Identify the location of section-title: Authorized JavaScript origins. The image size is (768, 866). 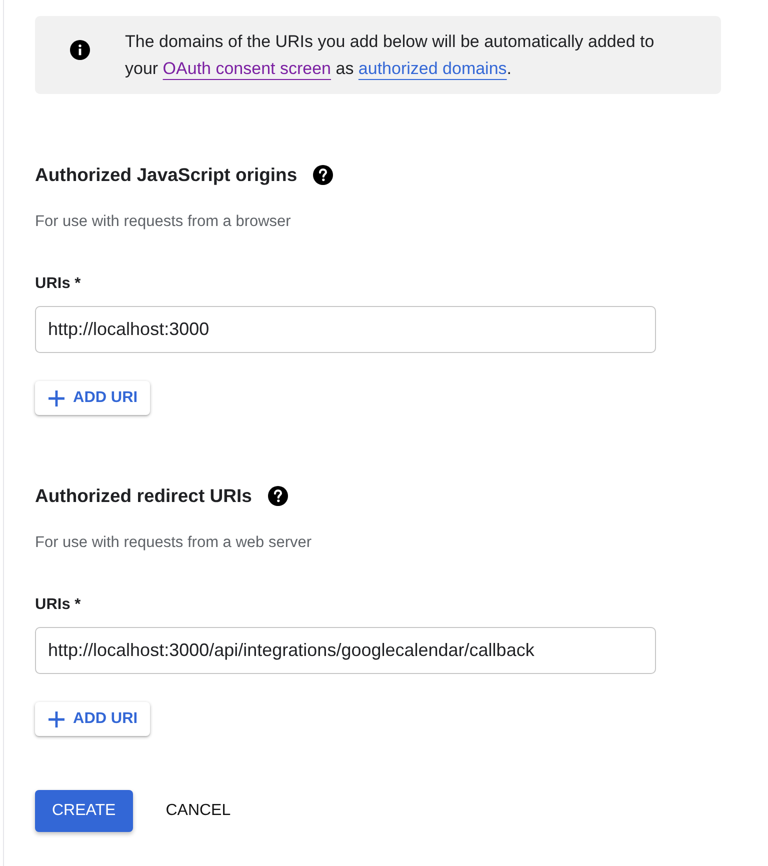
(166, 175).